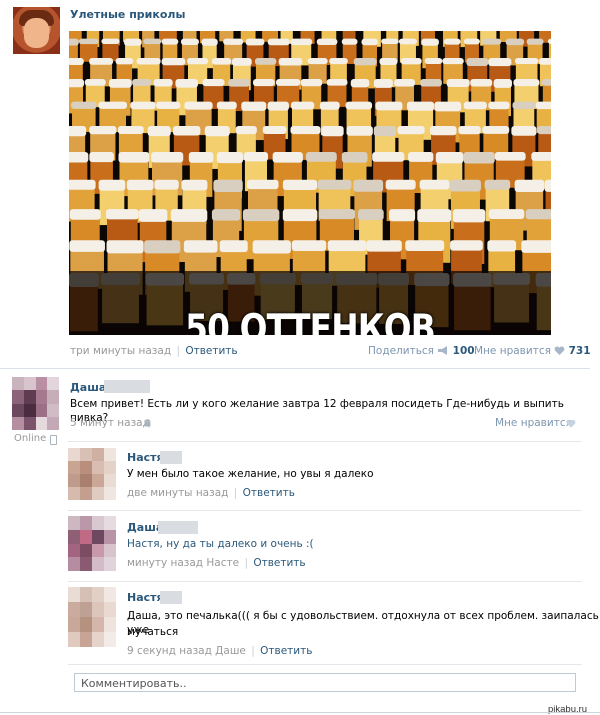 This screenshot has width=600, height=715. I want to click on reply-time: минуту назад Насте, so click(183, 563).